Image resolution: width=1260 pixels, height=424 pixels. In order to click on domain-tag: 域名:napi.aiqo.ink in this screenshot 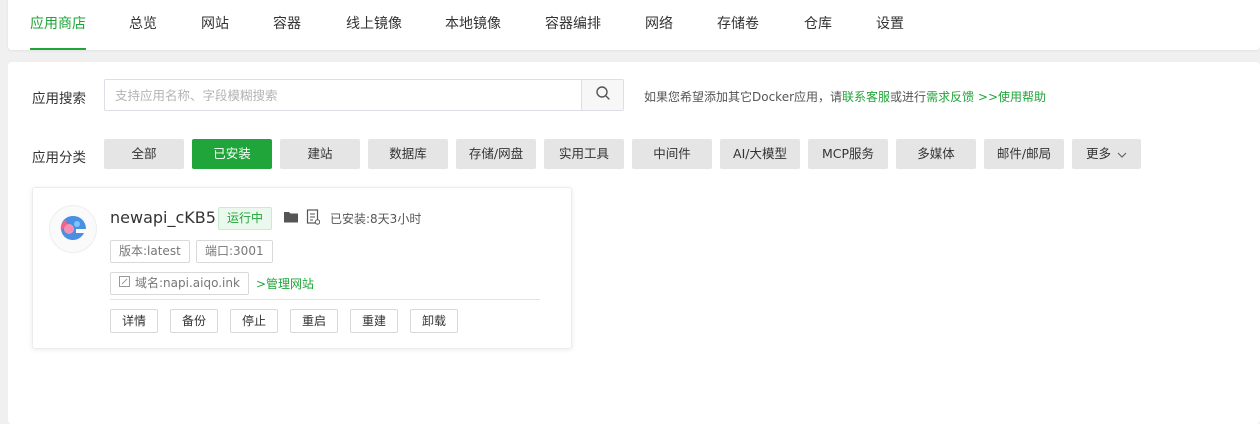, I will do `click(179, 283)`.